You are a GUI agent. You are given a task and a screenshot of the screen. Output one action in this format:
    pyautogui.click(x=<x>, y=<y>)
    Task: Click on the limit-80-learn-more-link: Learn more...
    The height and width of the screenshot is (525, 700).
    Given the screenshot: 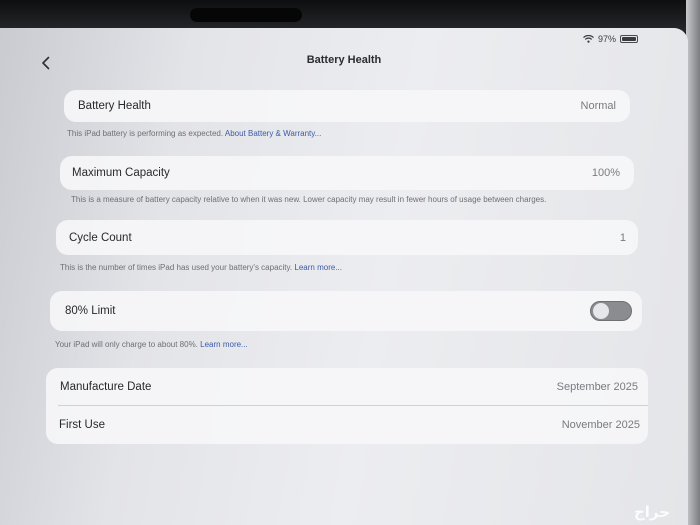 What is the action you would take?
    pyautogui.click(x=224, y=344)
    